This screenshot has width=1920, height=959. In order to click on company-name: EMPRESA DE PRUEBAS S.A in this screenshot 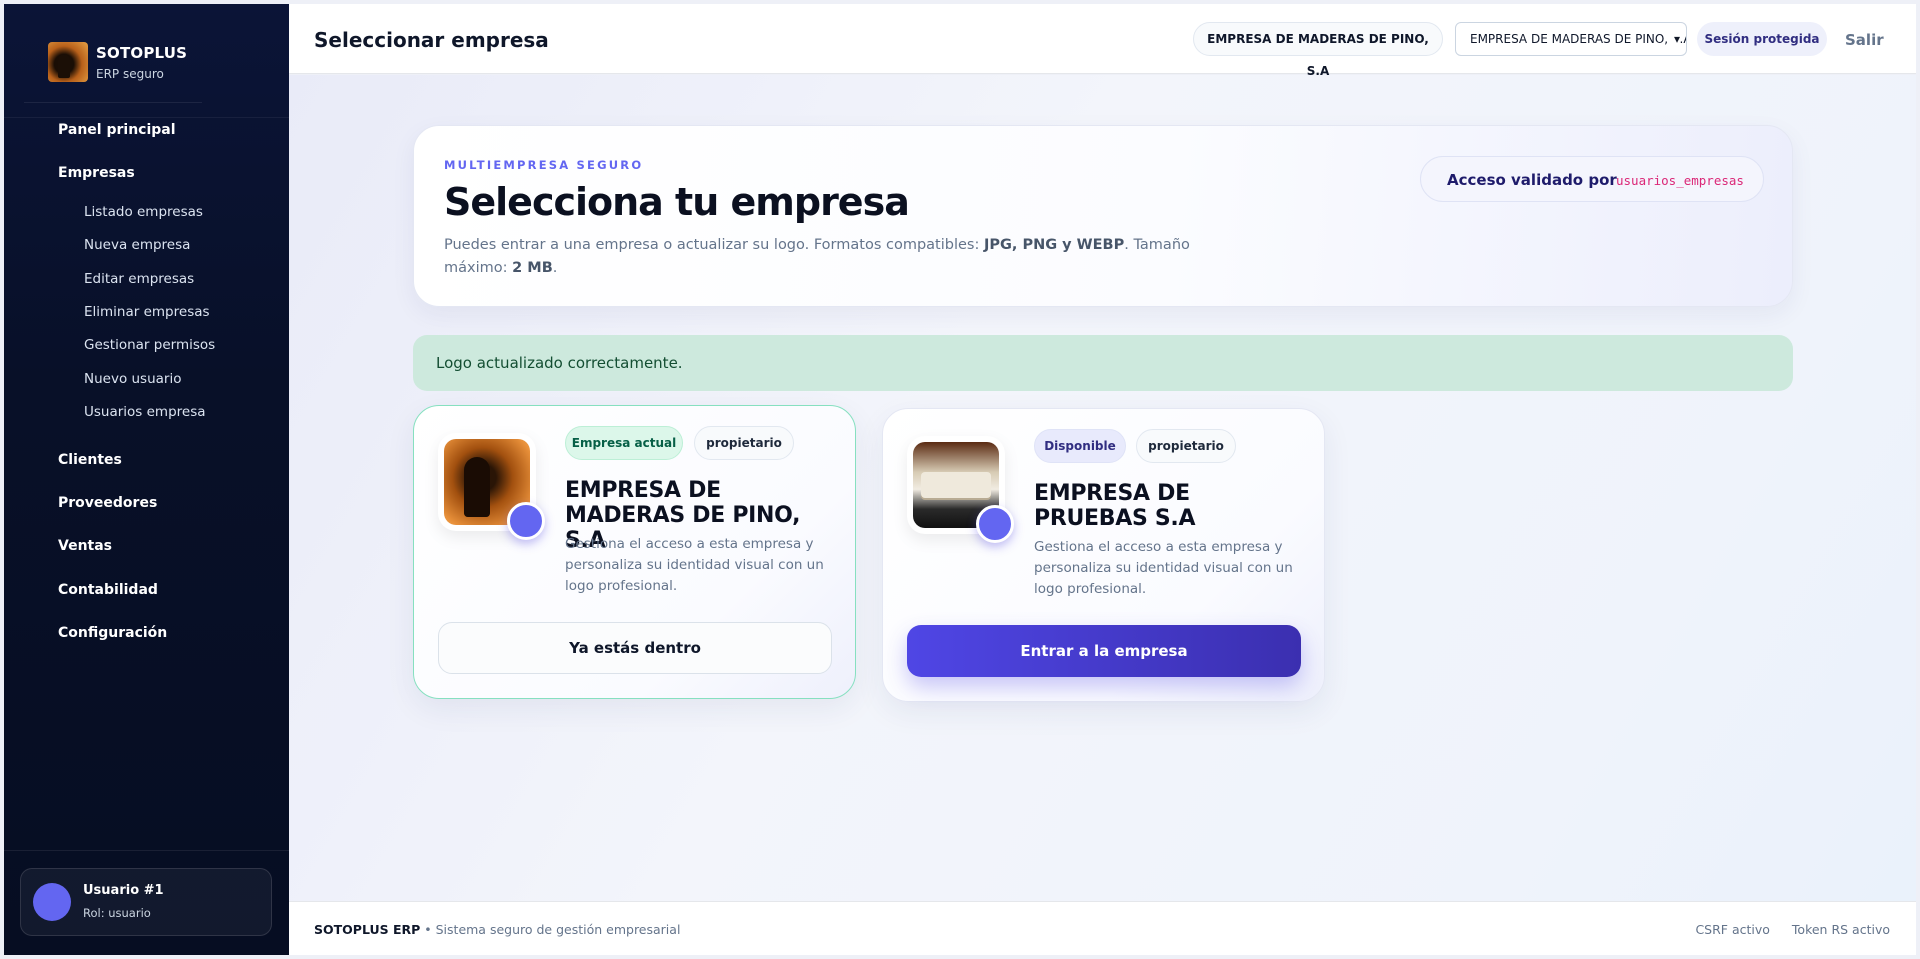, I will do `click(1115, 506)`.